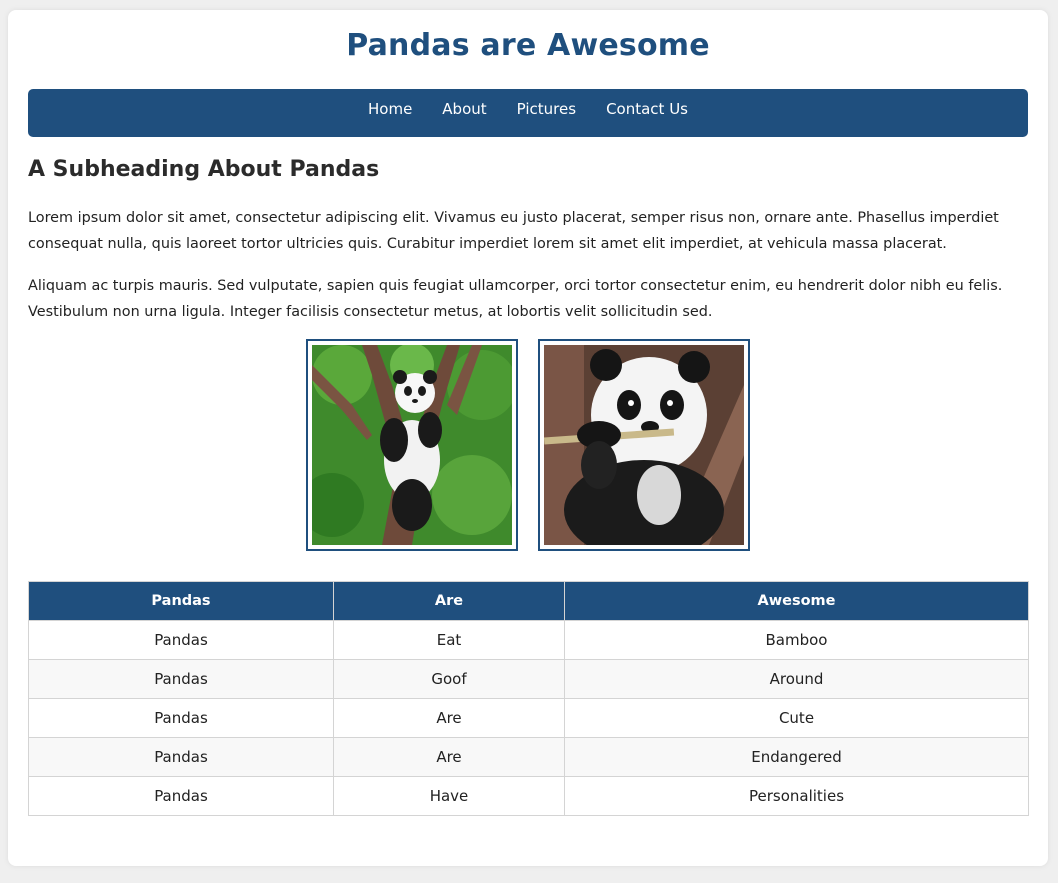 Image resolution: width=1058 pixels, height=883 pixels. Describe the element at coordinates (390, 113) in the screenshot. I see `nav-link-home: Home` at that location.